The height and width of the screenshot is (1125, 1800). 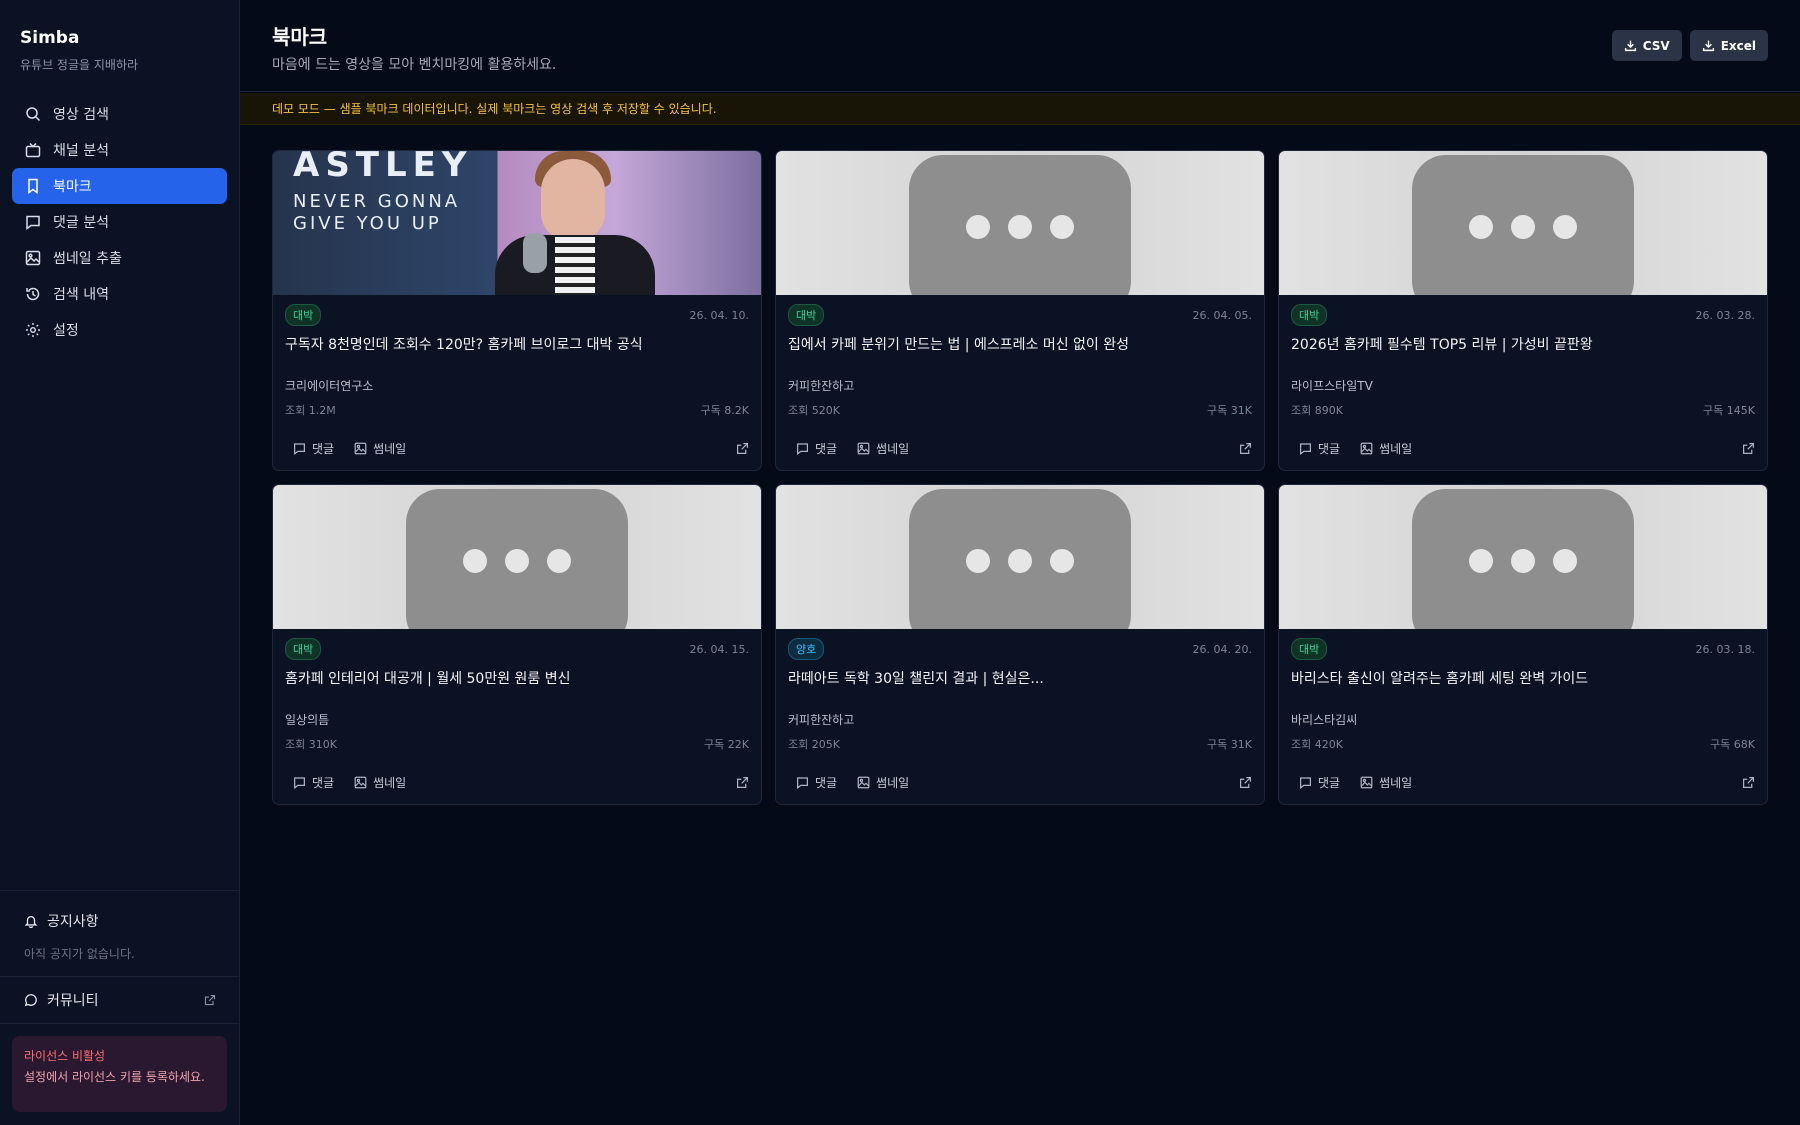 I want to click on sidebar-item-video-search: 영상 검색, so click(x=119, y=114).